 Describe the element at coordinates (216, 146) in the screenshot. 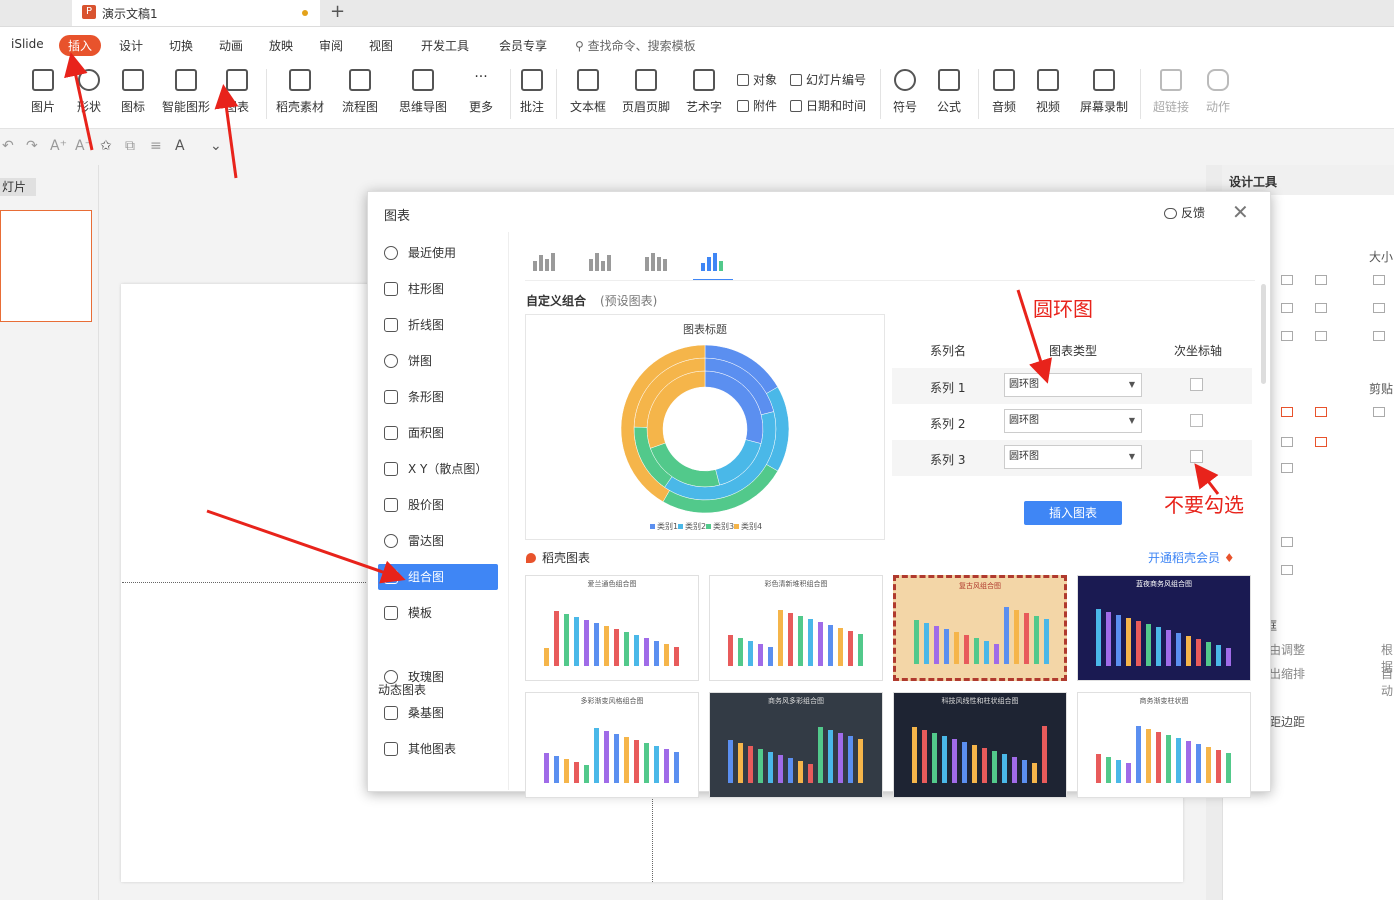

I see `dropdown-icon: ⌄` at that location.